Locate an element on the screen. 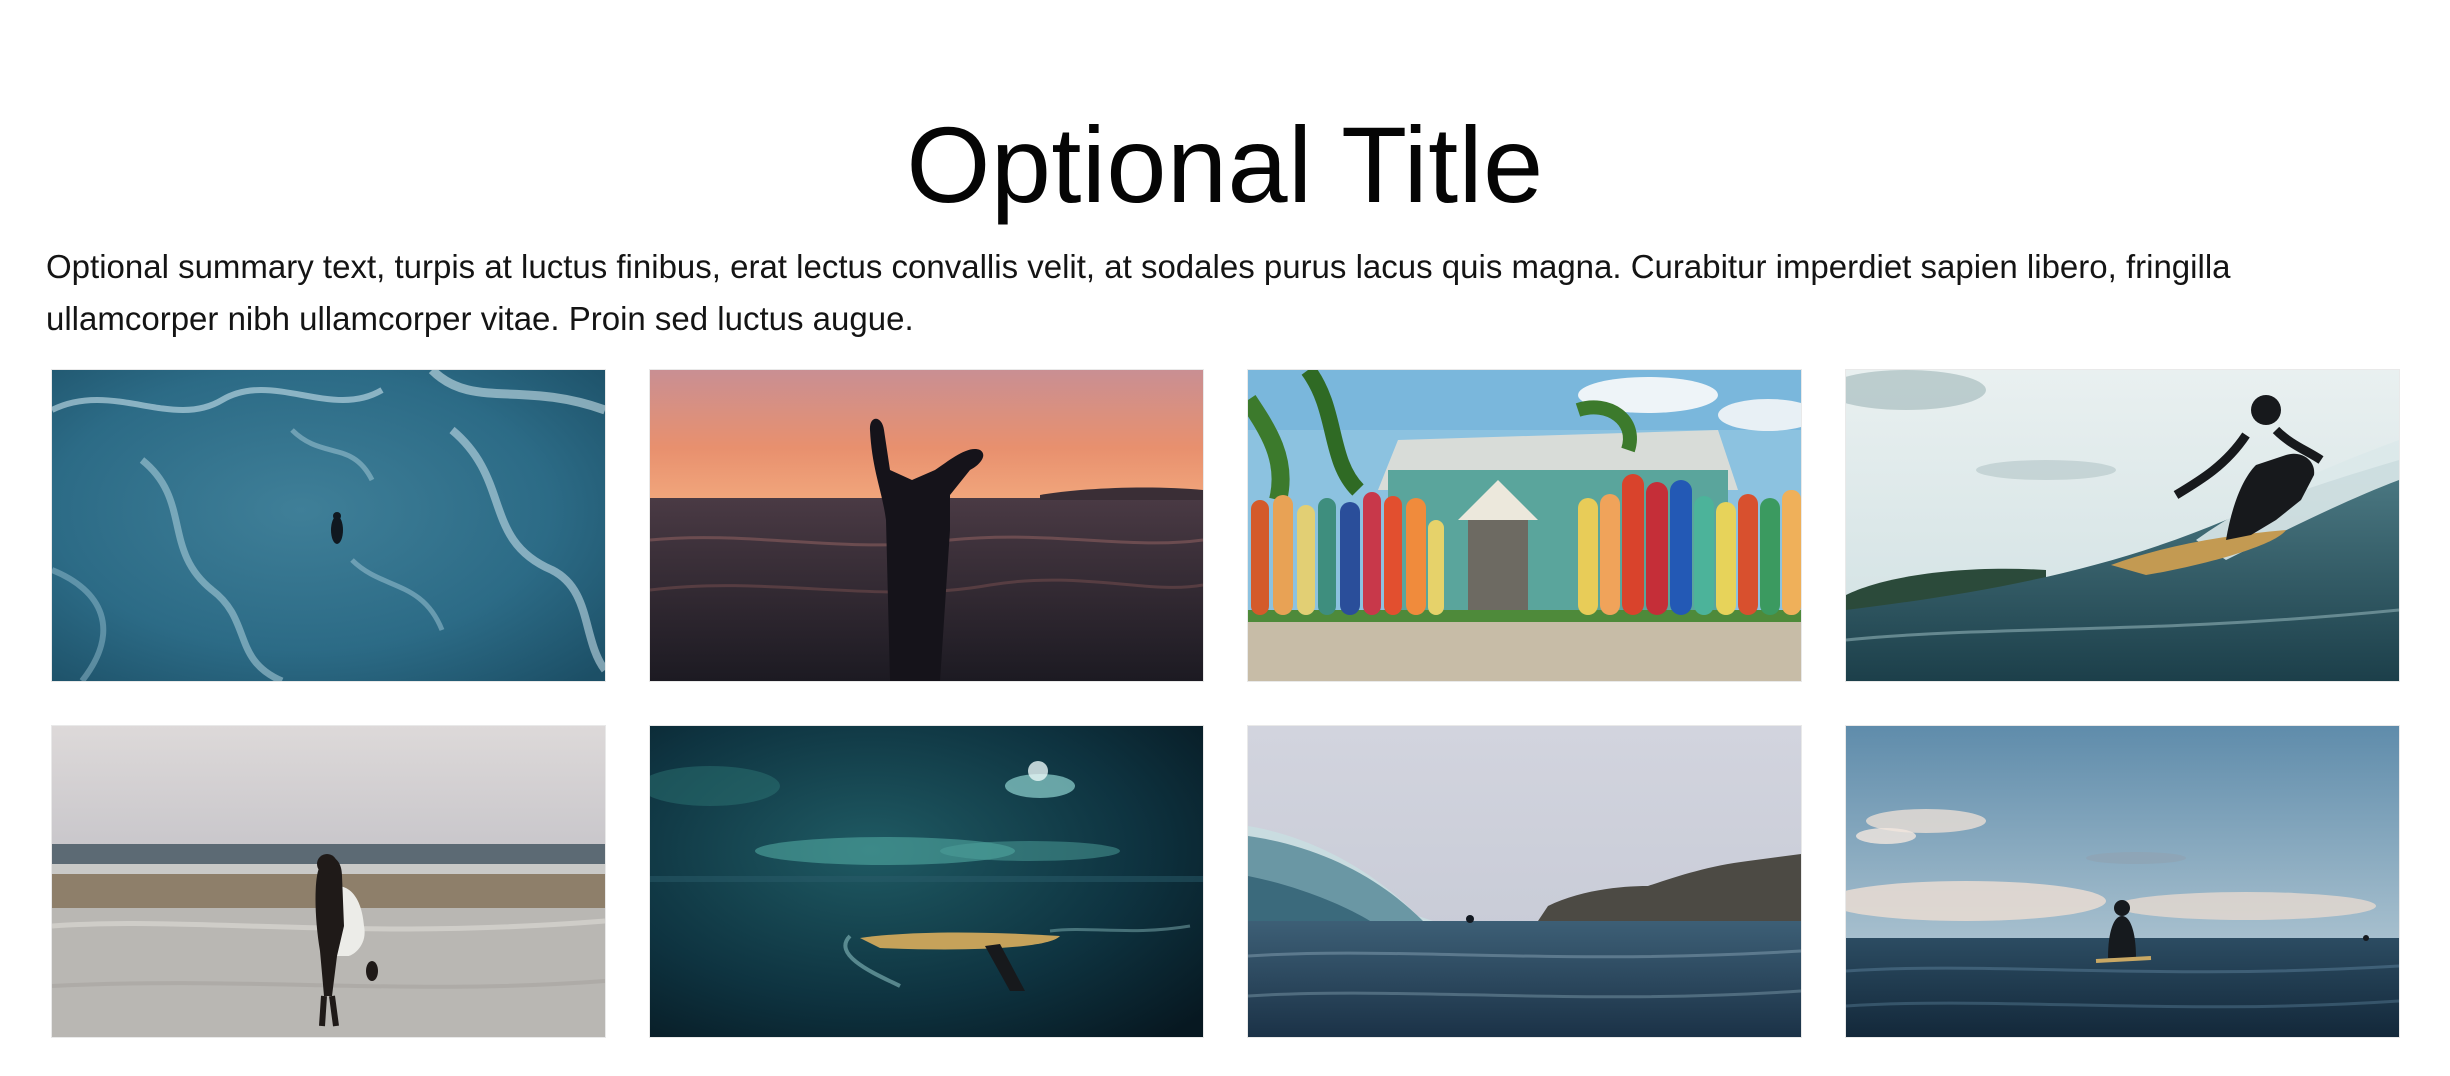 The image size is (2450, 1076). gallery-image-underwater is located at coordinates (926, 881).